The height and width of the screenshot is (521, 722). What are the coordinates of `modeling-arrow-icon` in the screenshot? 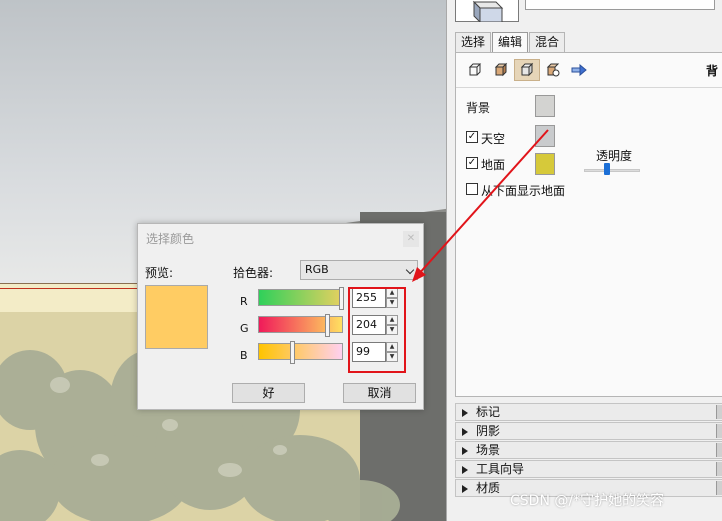 It's located at (579, 70).